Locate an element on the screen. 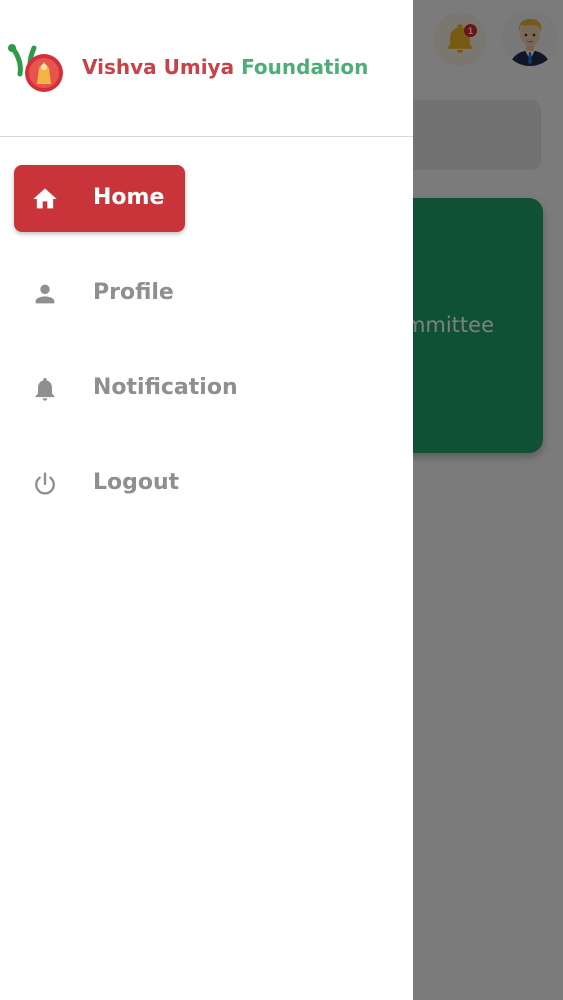 This screenshot has height=1000, width=563. drawer-header: Vishva Umiya Foundation is located at coordinates (206, 68).